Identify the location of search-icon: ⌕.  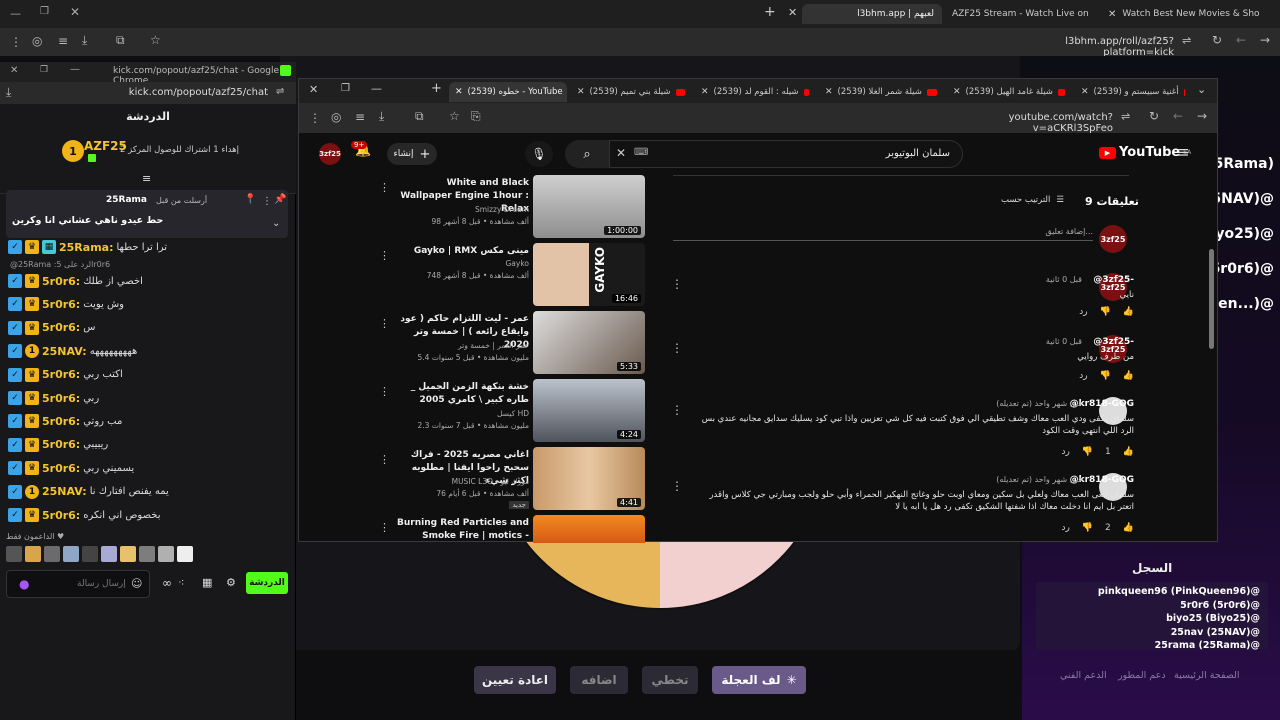
(587, 154).